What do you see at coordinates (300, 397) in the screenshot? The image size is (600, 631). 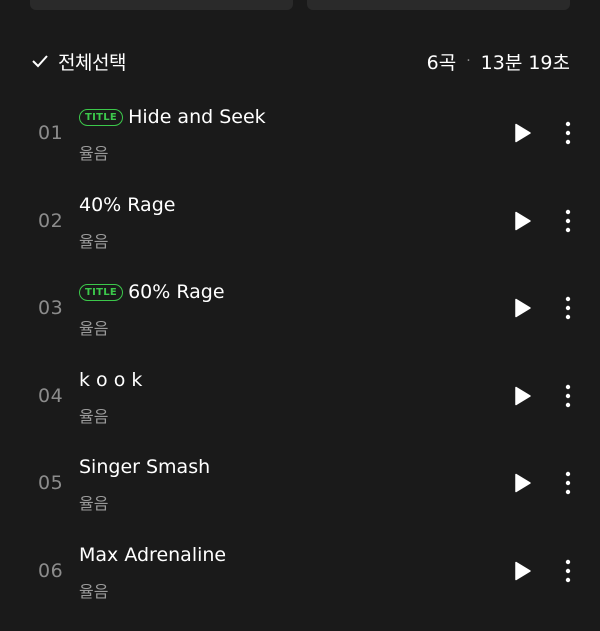 I see `track-row: 04 k o o k 율음` at bounding box center [300, 397].